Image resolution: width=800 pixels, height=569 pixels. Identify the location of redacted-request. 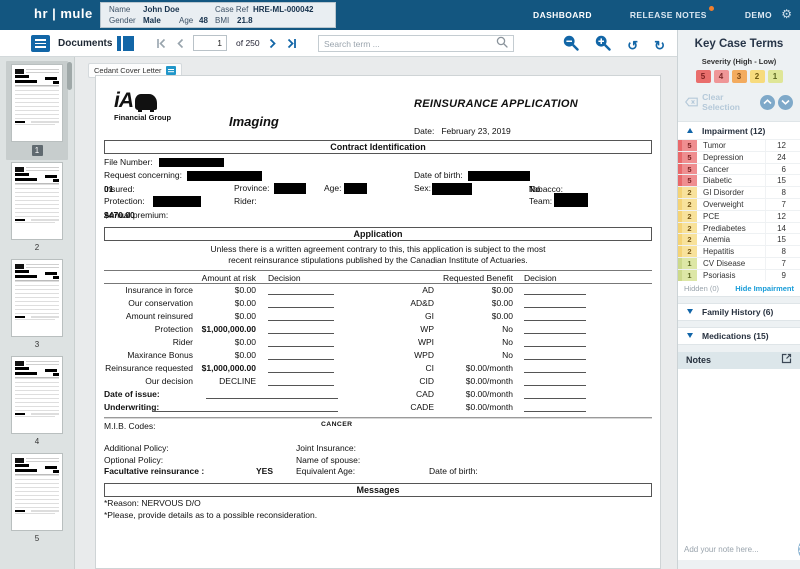
(224, 176).